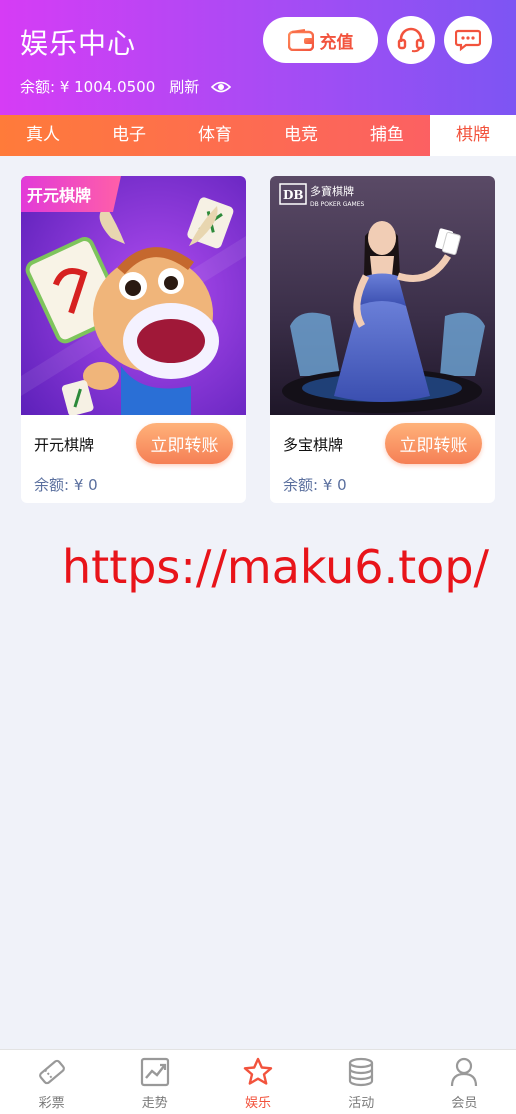 Image resolution: width=516 pixels, height=1114 pixels. What do you see at coordinates (51, 1072) in the screenshot?
I see `lottery-icon` at bounding box center [51, 1072].